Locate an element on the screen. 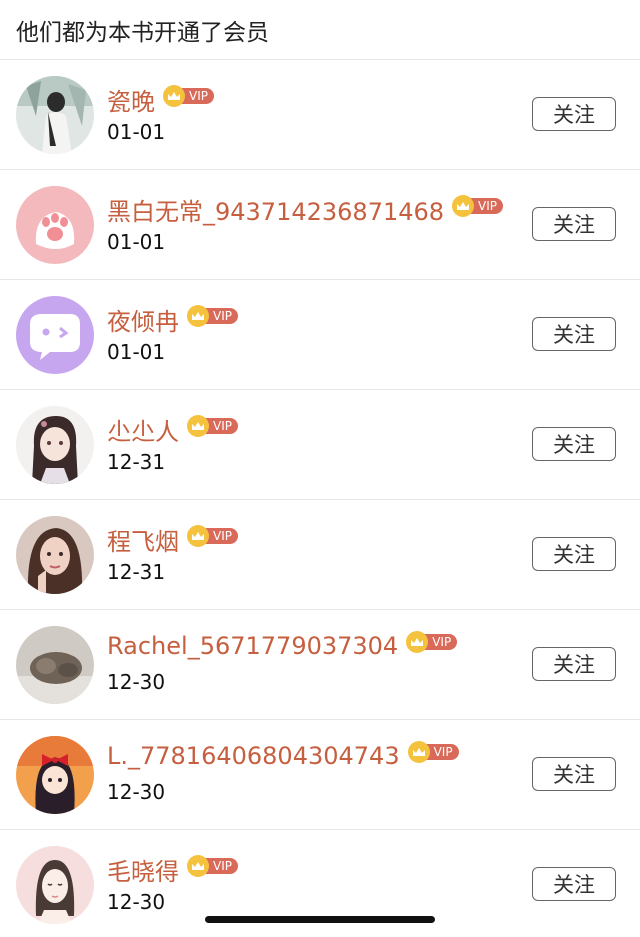 The height and width of the screenshot is (937, 640). anime-girl-avatar-icon is located at coordinates (55, 445).